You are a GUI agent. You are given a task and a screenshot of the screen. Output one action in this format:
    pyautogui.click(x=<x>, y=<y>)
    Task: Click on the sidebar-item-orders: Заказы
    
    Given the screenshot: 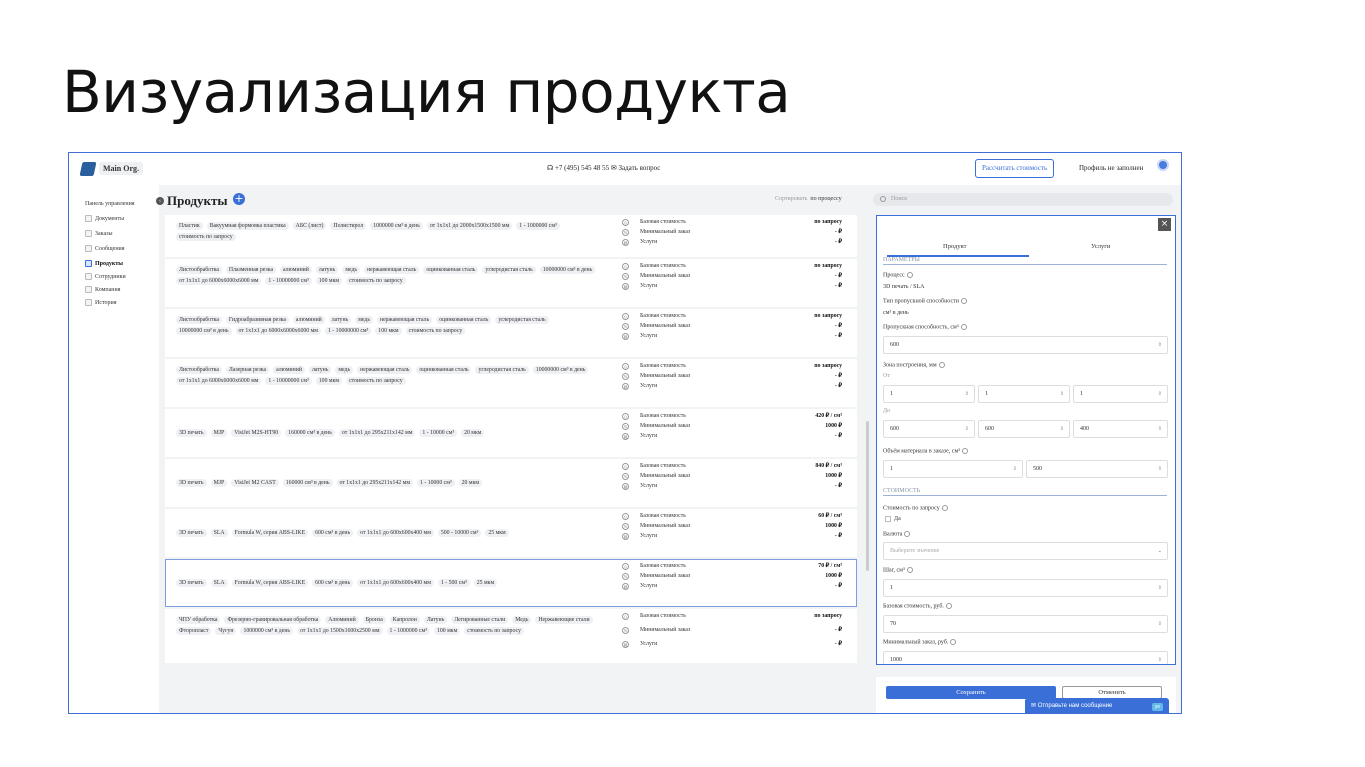 What is the action you would take?
    pyautogui.click(x=99, y=233)
    